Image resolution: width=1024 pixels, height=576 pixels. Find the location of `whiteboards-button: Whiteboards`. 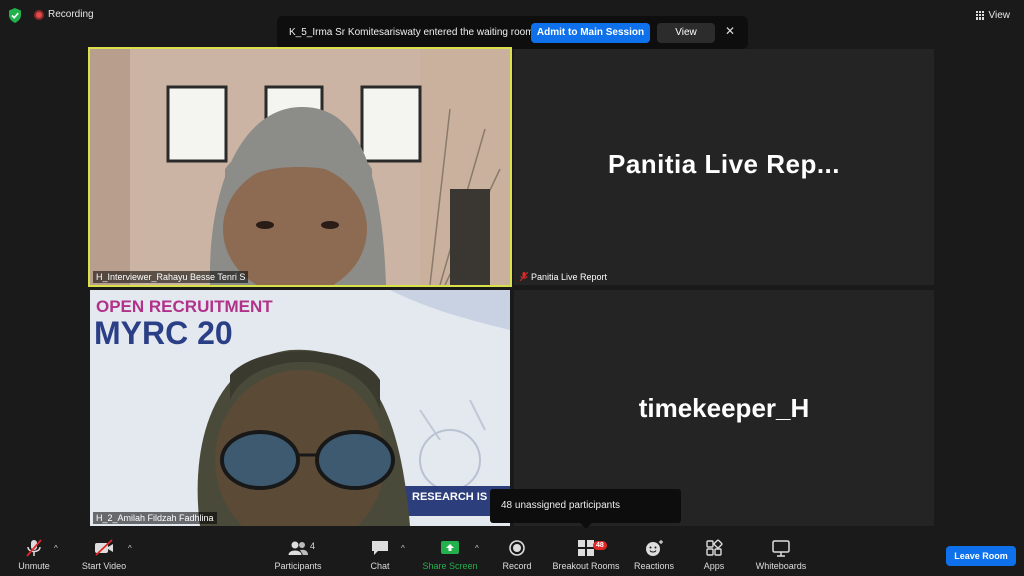

whiteboards-button: Whiteboards is located at coordinates (781, 553).